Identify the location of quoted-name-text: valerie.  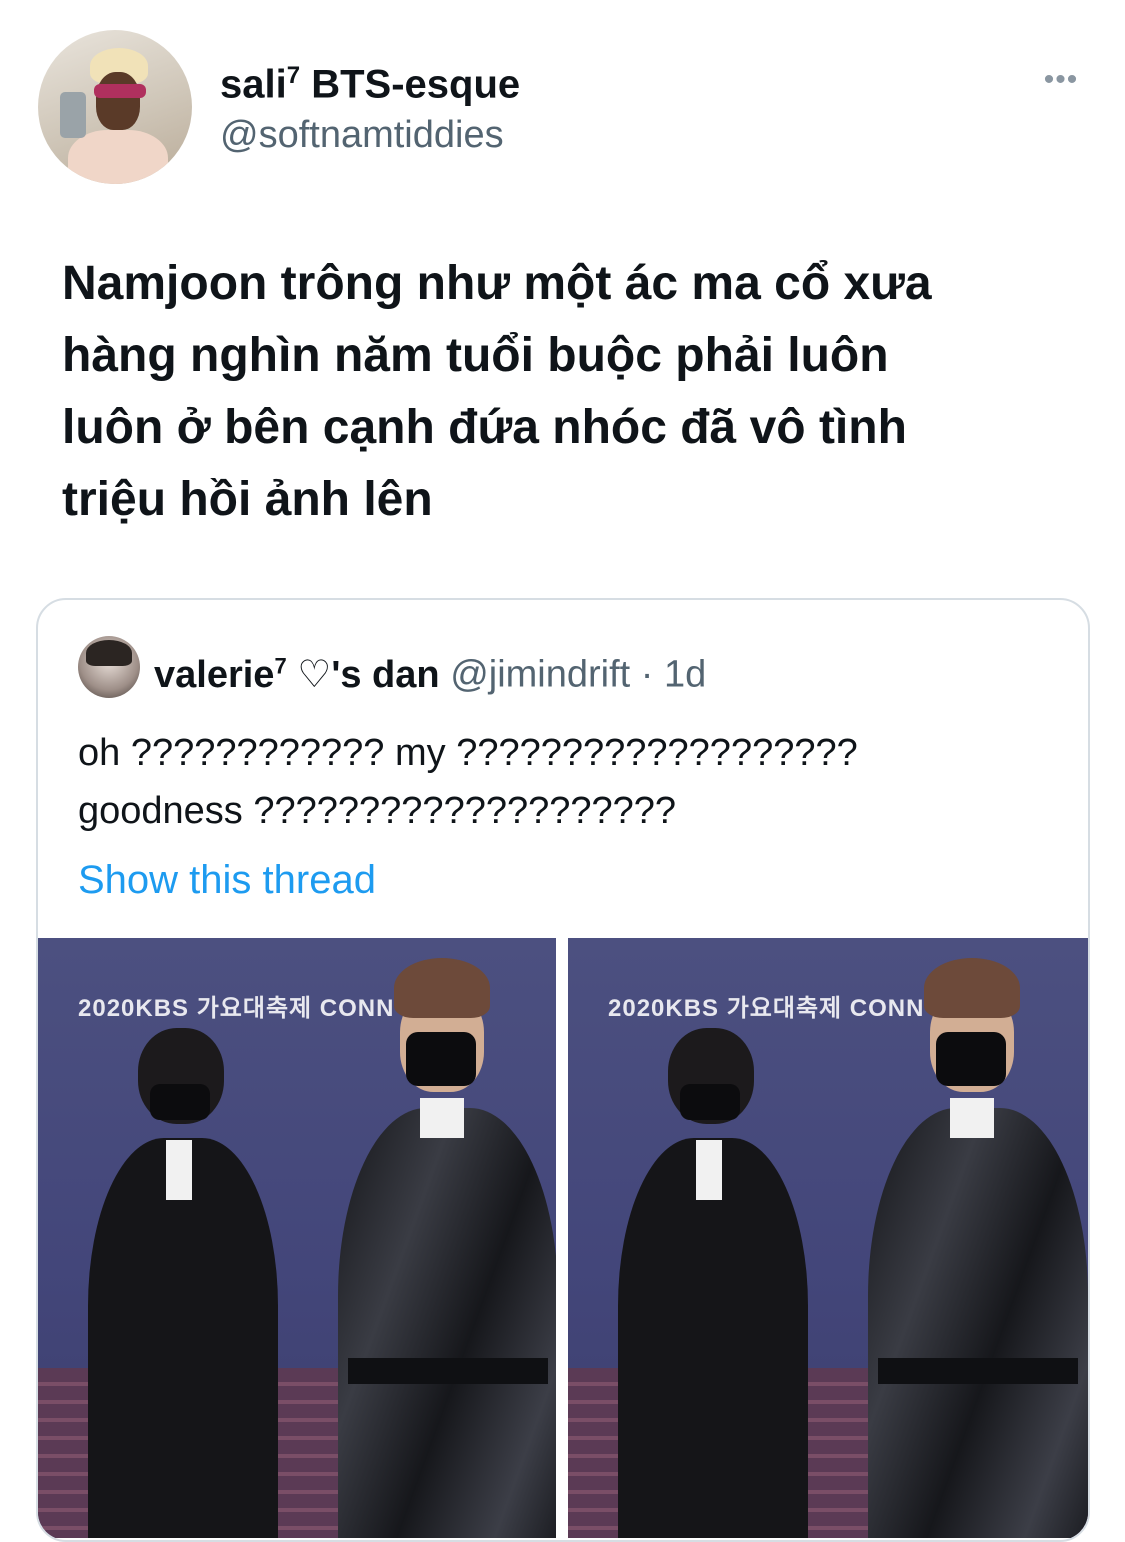
(214, 674).